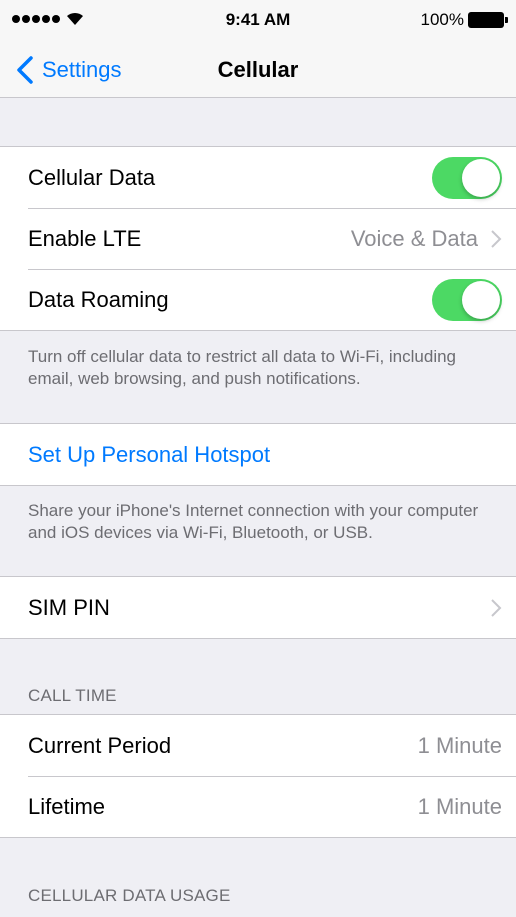 Image resolution: width=516 pixels, height=917 pixels. I want to click on enable-lte-value: Voice & Data, so click(414, 238).